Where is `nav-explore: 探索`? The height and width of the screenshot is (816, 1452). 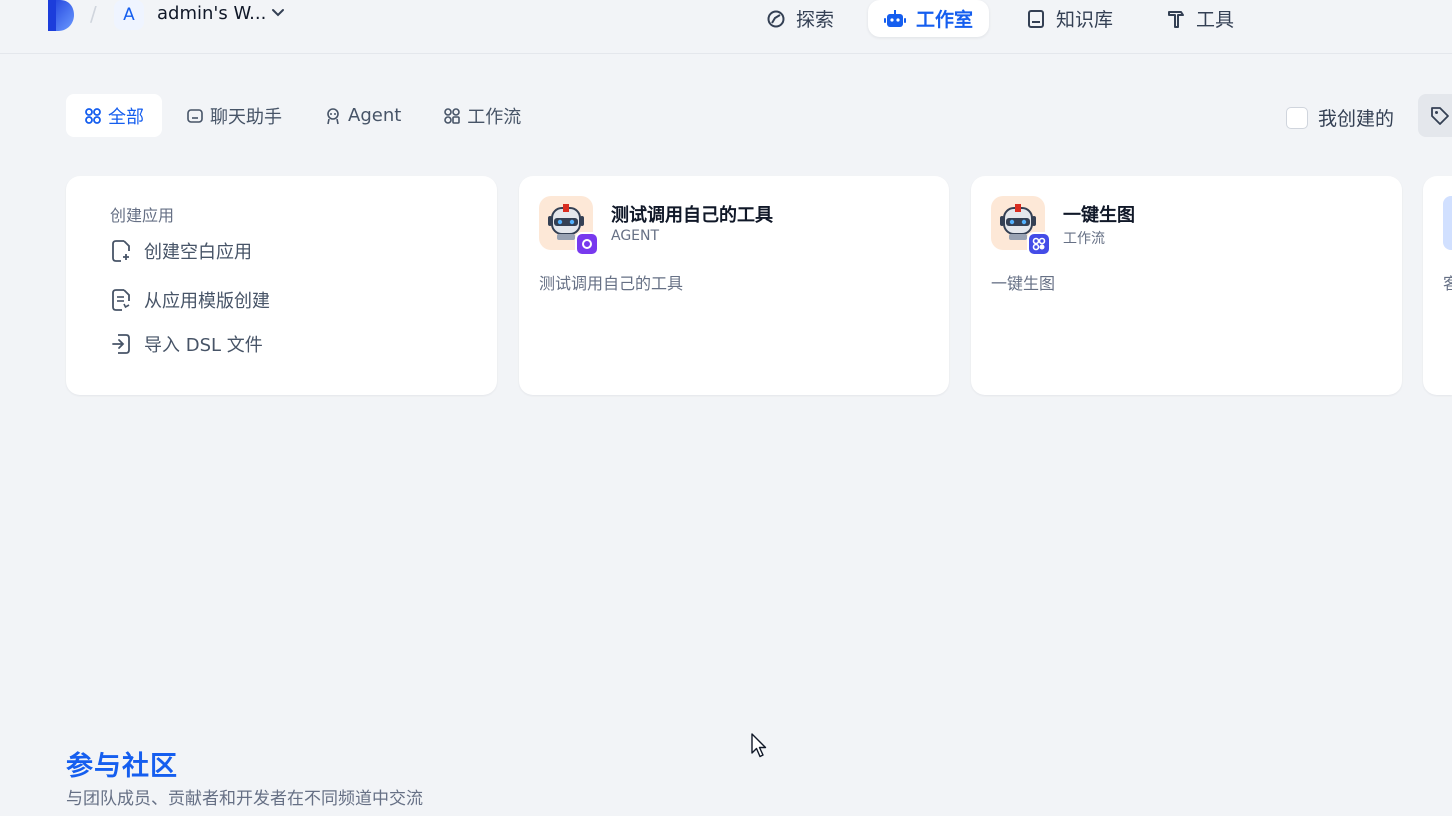
nav-explore: 探索 is located at coordinates (800, 18).